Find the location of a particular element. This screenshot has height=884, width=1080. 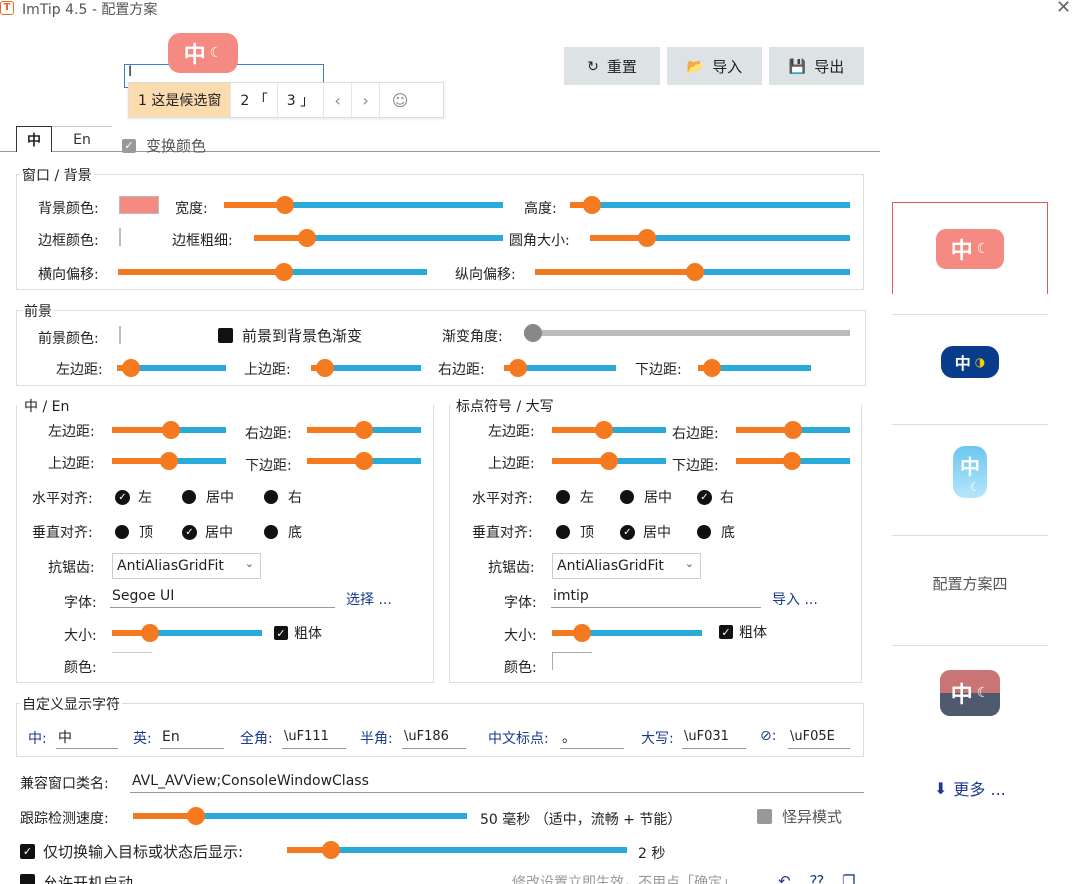

punct-halign-left-radio: 左 is located at coordinates (575, 497).